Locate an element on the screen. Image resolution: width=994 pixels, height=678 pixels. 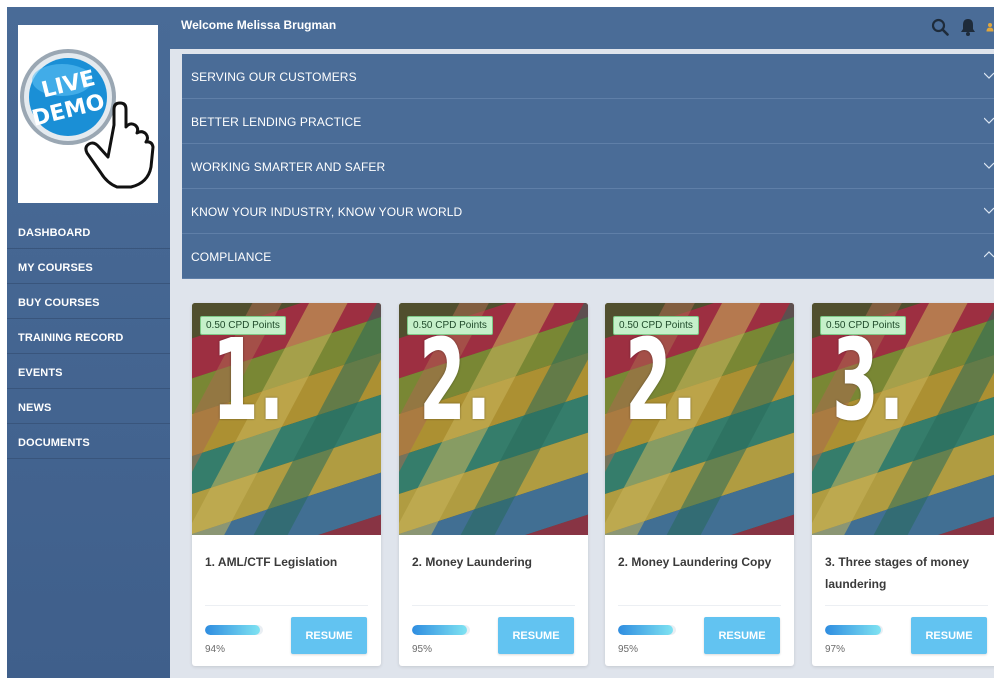
user-icon is located at coordinates (990, 27).